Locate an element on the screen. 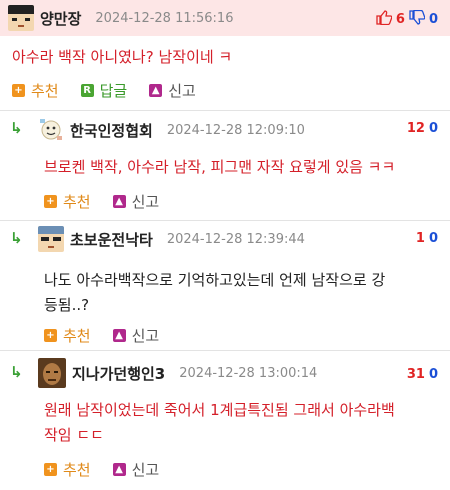 This screenshot has width=450, height=490. comment-text: 아수라 백작 아니였나? 남작이네 ㅋ is located at coordinates (122, 57).